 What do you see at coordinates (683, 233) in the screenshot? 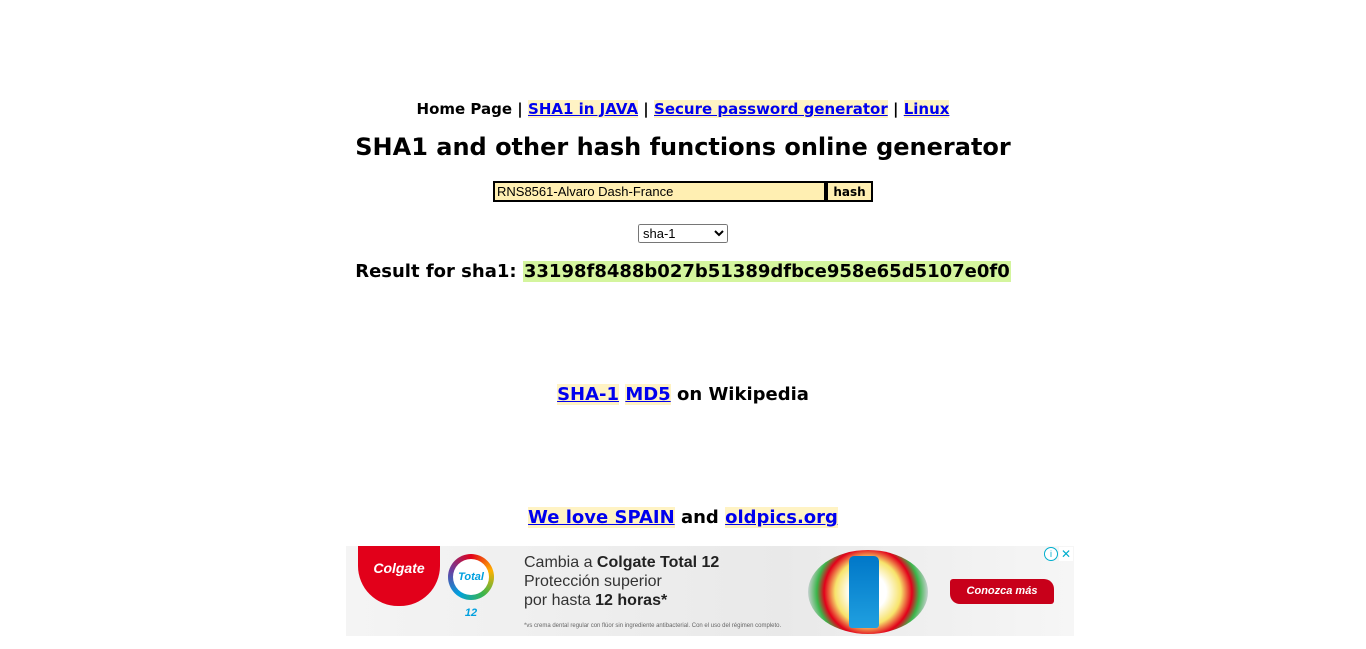
I see `algorithm-select: sha-1` at bounding box center [683, 233].